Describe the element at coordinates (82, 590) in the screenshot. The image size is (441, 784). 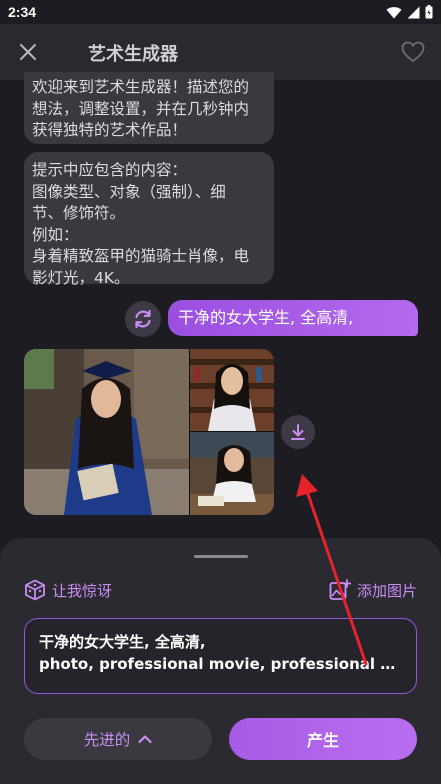
I see `surprise-me-label: 让我惊讶` at that location.